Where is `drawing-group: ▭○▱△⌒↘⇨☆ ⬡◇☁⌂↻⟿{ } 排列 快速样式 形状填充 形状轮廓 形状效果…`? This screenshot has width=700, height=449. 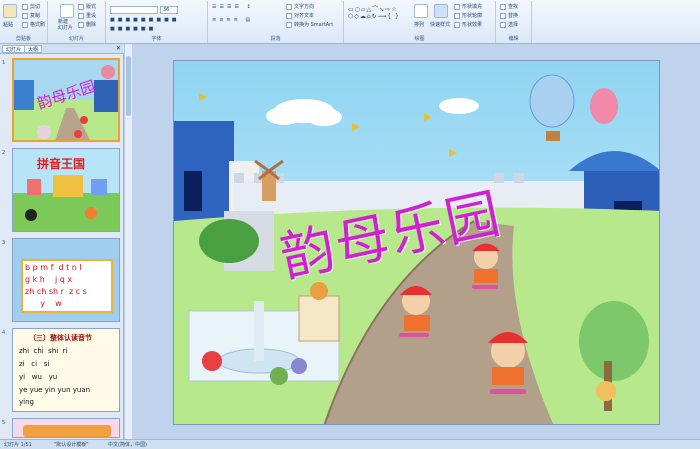
drawing-group: ▭○▱△⌒↘⇨☆ ⬡◇☁⌂↻⟿{ } 排列 快速样式 形状填充 形状轮廓 形状效果… is located at coordinates (420, 22).